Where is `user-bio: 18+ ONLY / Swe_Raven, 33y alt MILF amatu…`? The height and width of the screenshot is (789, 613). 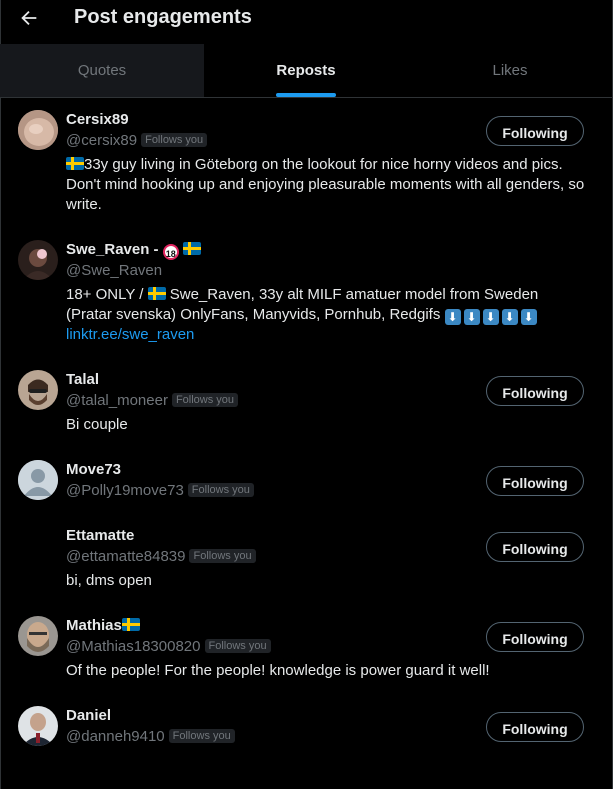
user-bio: 18+ ONLY / Swe_Raven, 33y alt MILF amatu… is located at coordinates (326, 315).